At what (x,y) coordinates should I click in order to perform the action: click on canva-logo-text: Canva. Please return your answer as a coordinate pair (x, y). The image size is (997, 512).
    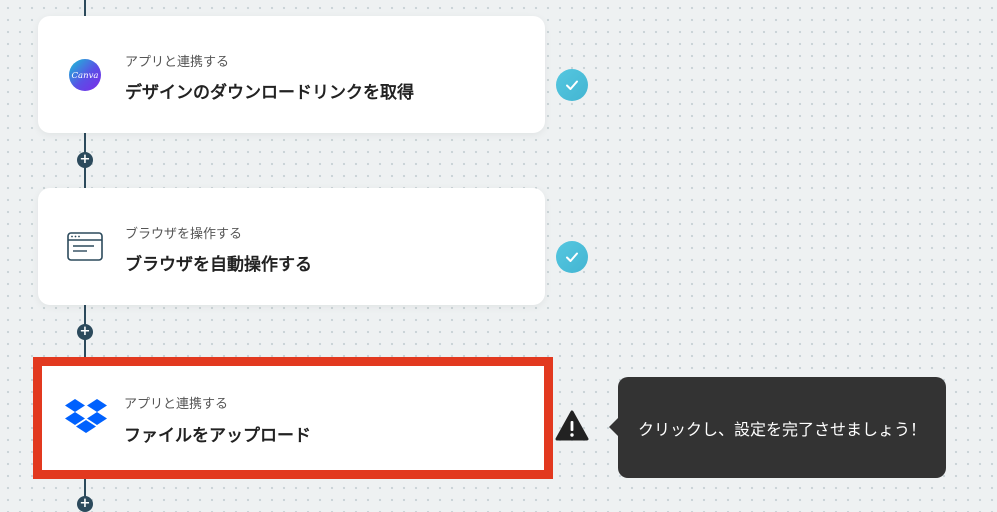
    Looking at the image, I should click on (85, 76).